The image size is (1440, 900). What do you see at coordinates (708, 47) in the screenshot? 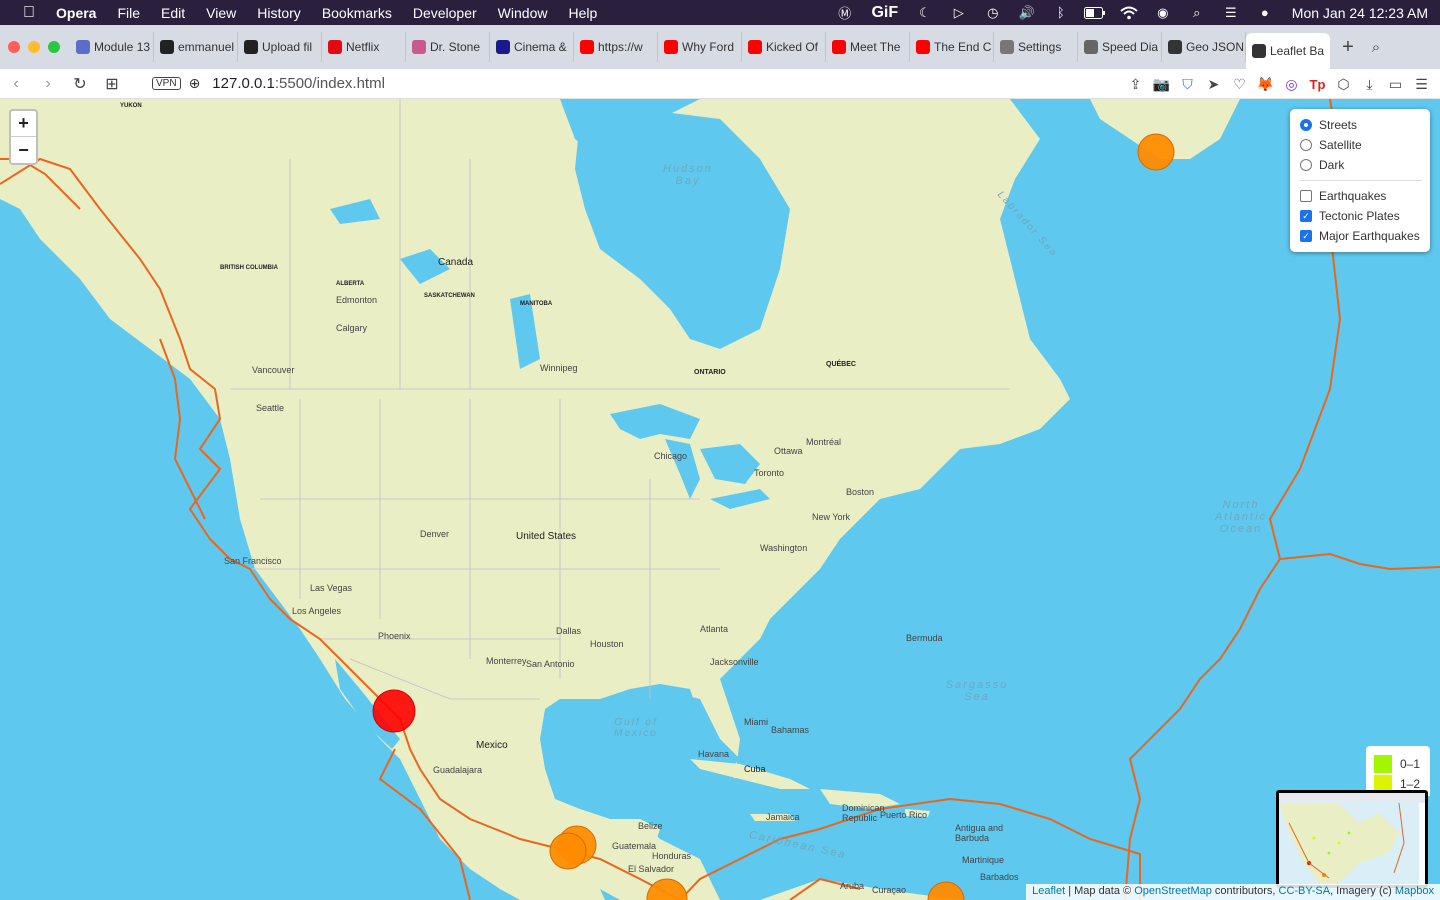
I see `tab-label: Why Ford` at bounding box center [708, 47].